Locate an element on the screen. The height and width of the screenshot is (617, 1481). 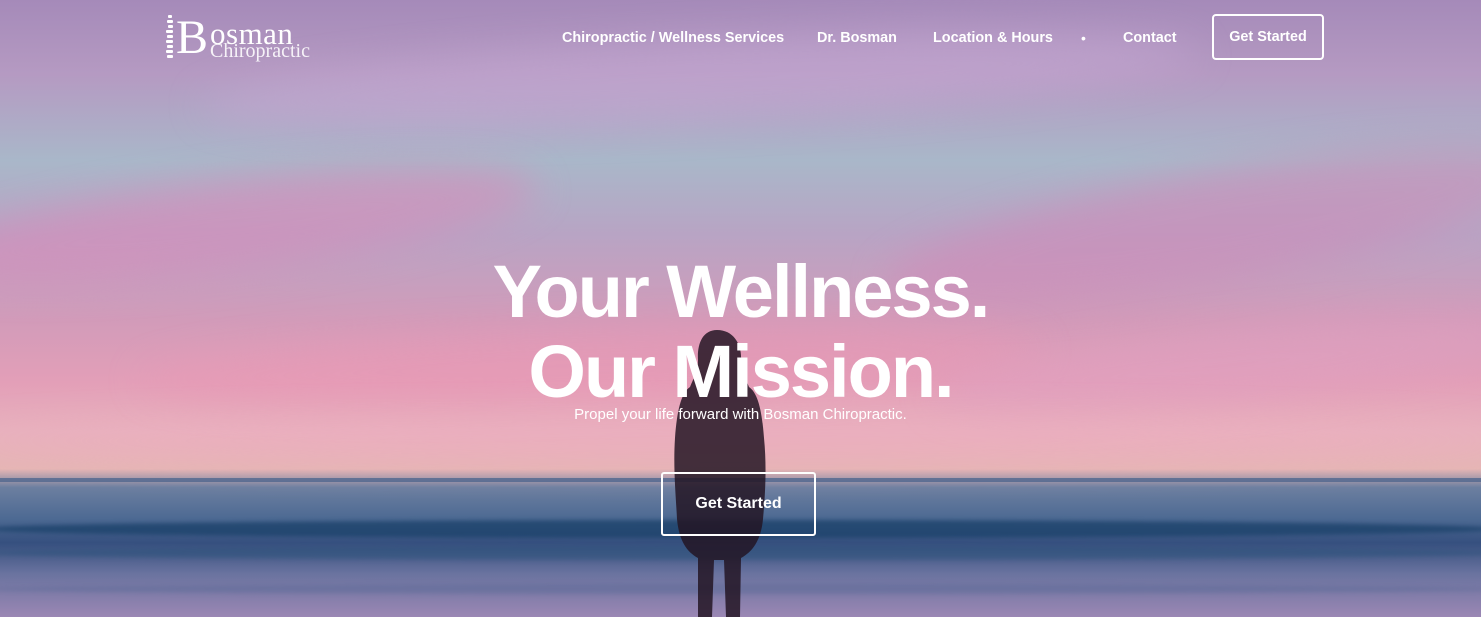
spine-icon is located at coordinates (169, 36).